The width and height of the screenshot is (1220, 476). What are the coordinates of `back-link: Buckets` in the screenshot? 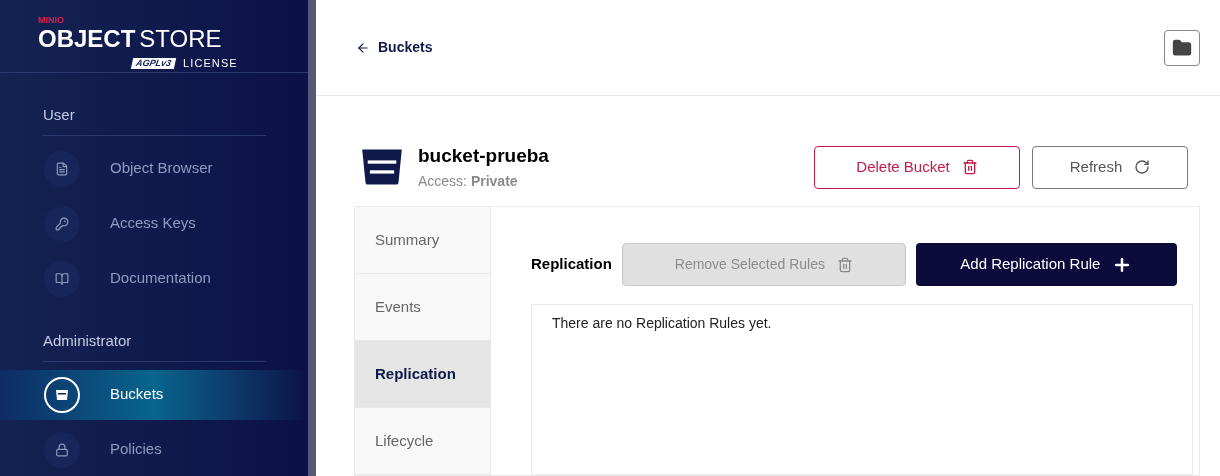 It's located at (394, 48).